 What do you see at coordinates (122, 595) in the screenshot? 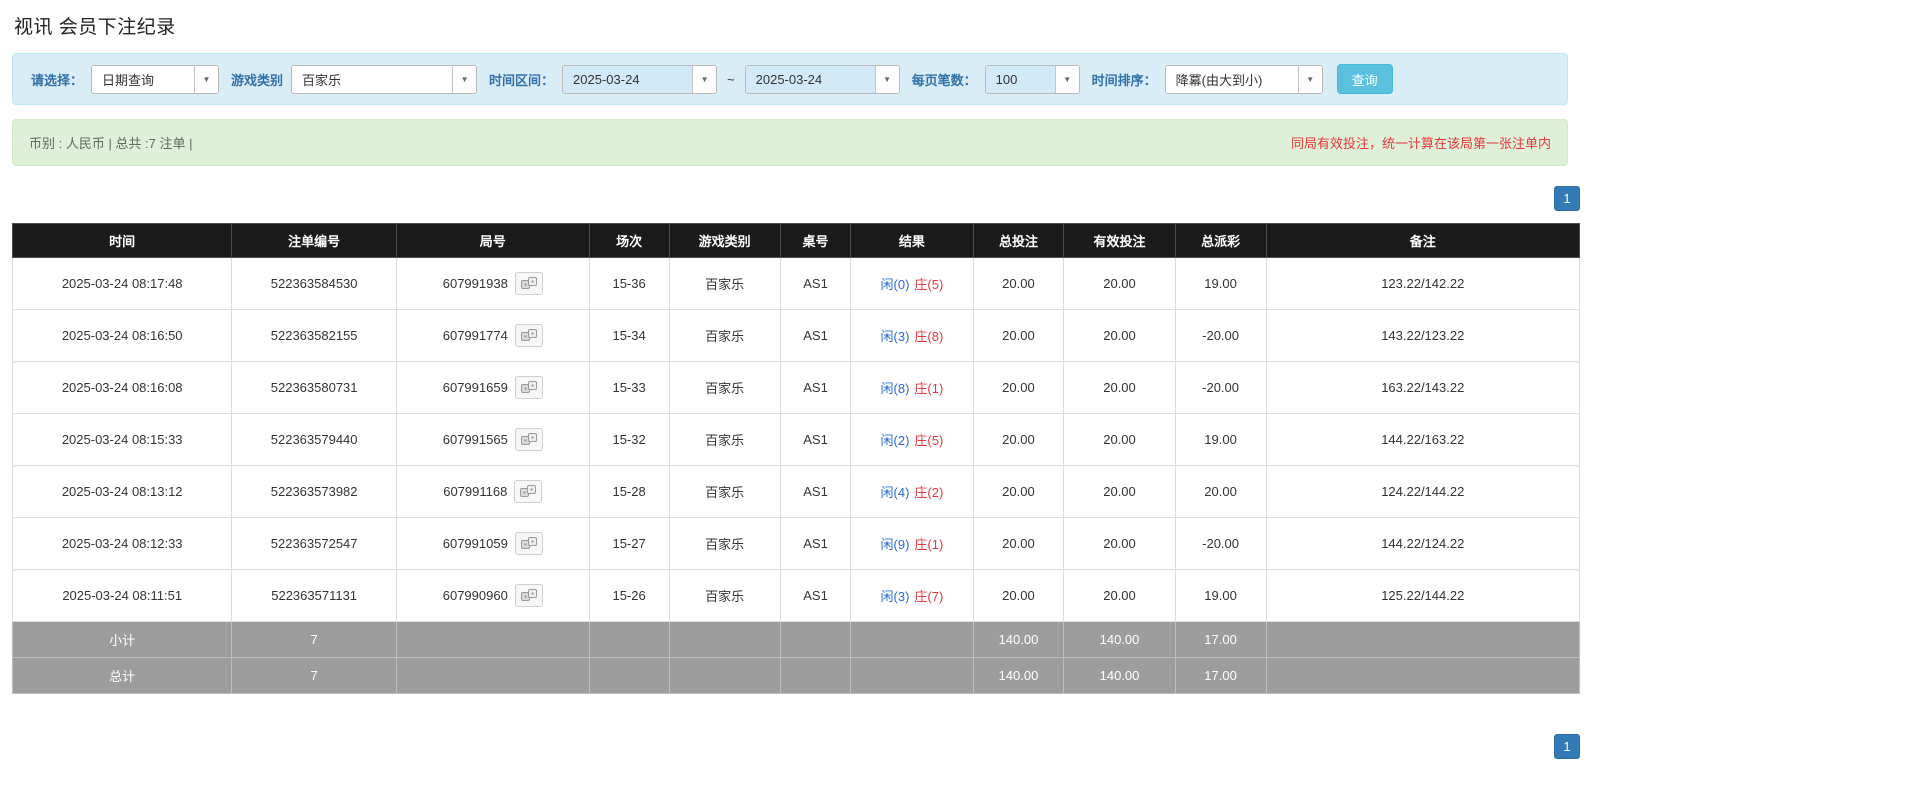
I see `time-cell: 2025-03-24 08:11:51` at bounding box center [122, 595].